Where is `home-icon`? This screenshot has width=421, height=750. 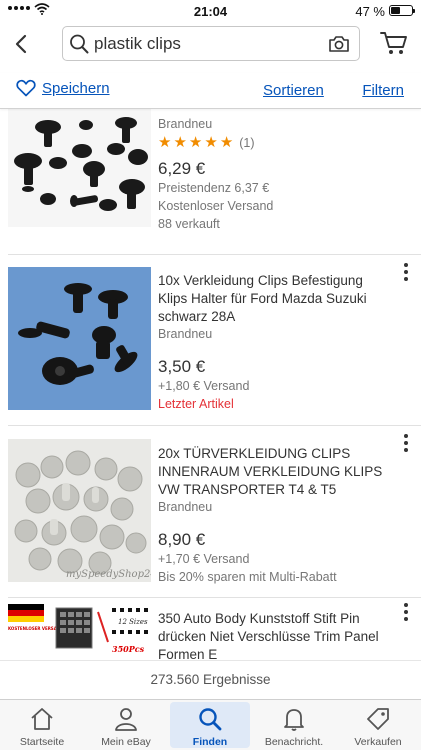
home-icon is located at coordinates (42, 719).